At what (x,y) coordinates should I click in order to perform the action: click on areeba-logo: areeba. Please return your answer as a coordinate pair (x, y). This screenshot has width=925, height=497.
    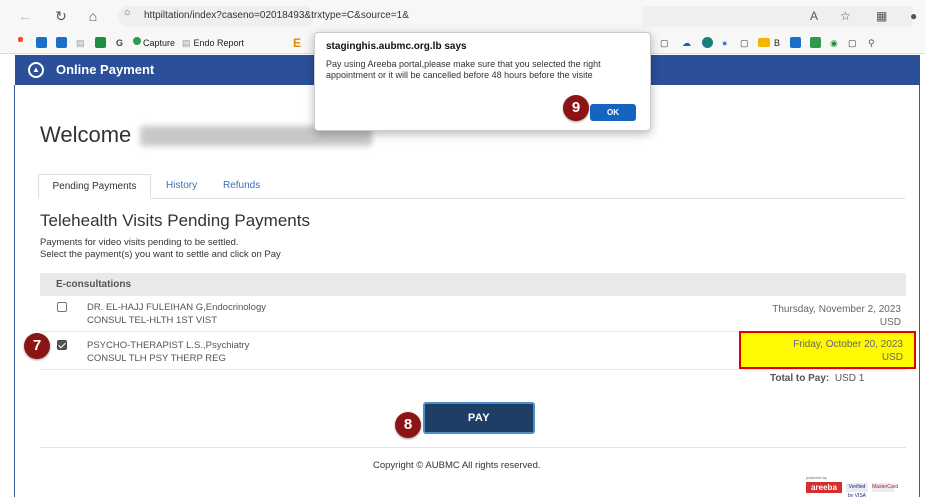
    Looking at the image, I should click on (824, 487).